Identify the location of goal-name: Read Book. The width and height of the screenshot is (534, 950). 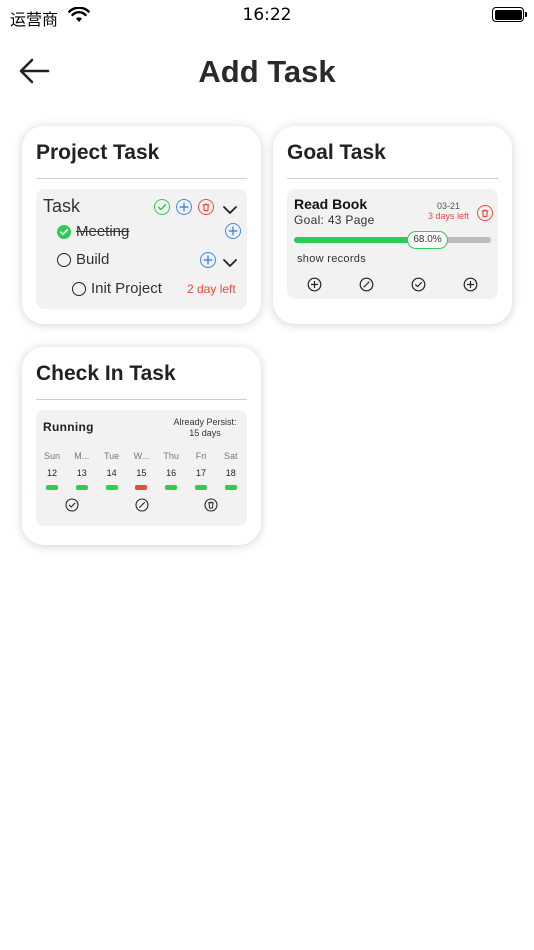
(331, 204).